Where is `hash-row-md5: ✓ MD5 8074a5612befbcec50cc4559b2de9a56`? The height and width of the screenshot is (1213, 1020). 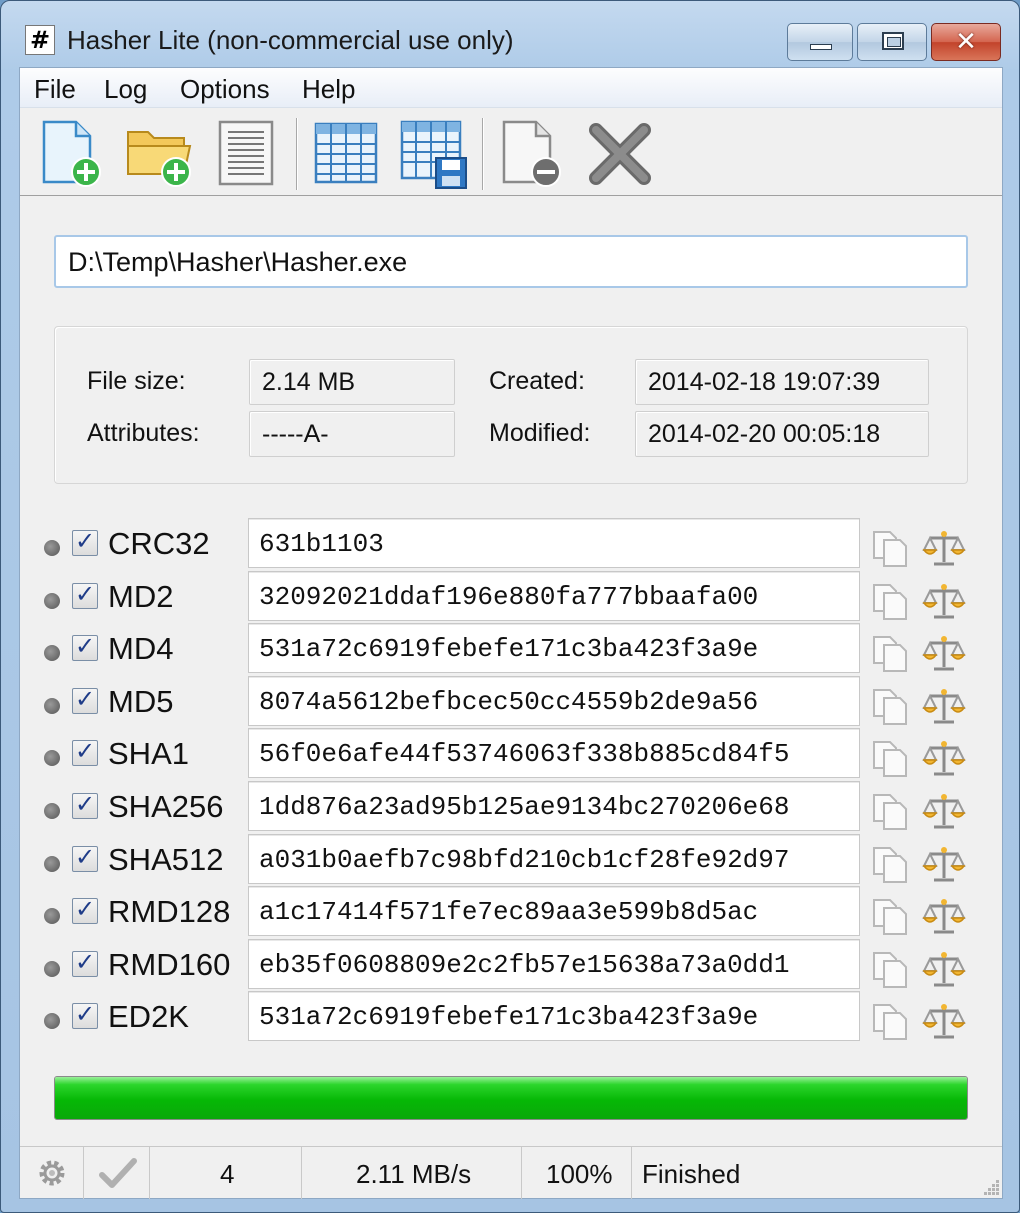
hash-row-md5: ✓ MD5 8074a5612befbcec50cc4559b2de9a56 is located at coordinates (511, 701).